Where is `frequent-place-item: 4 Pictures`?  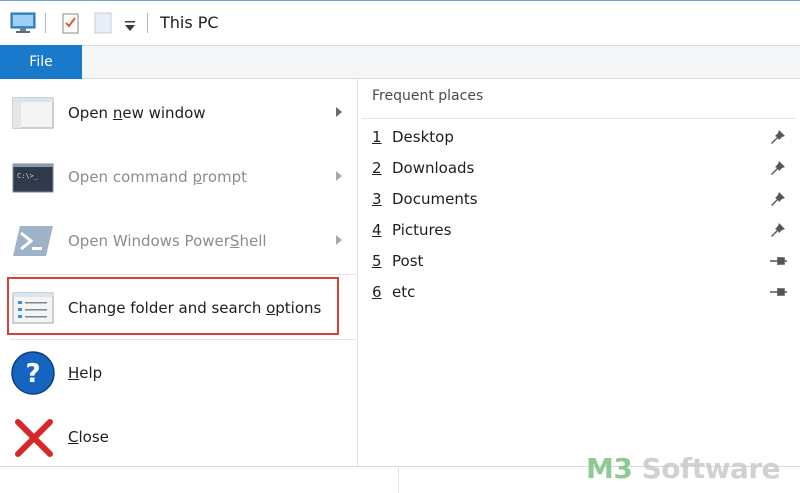 frequent-place-item: 4 Pictures is located at coordinates (579, 230).